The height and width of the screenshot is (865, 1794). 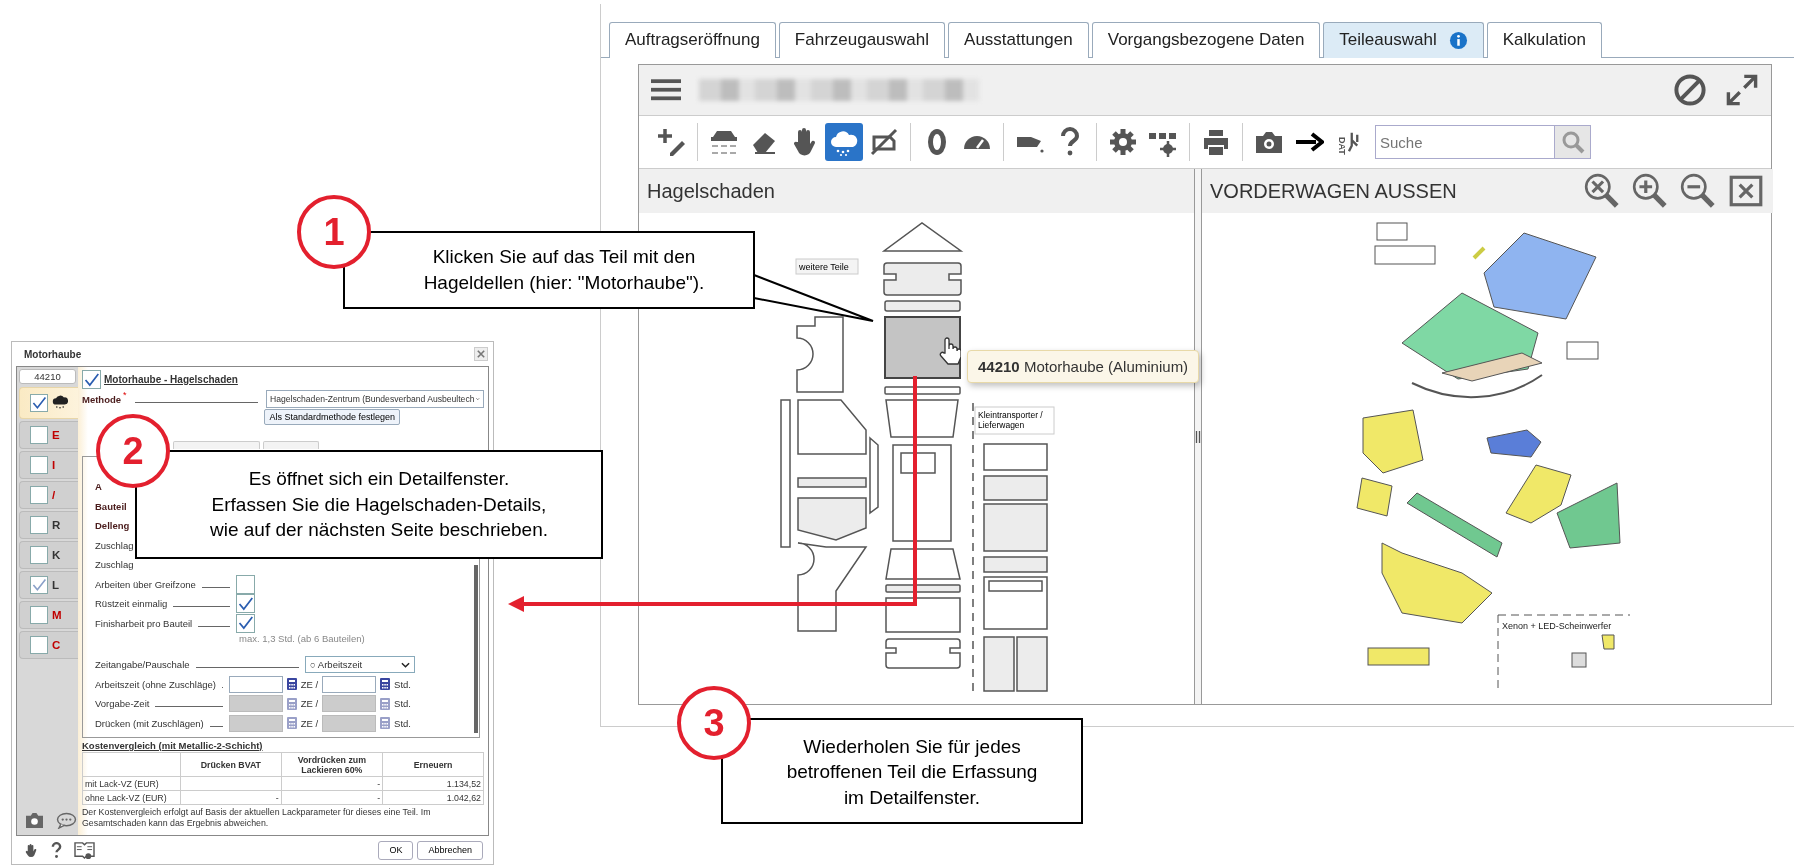 I want to click on field-label: Finisharbeit pro Bauteil, so click(x=144, y=623).